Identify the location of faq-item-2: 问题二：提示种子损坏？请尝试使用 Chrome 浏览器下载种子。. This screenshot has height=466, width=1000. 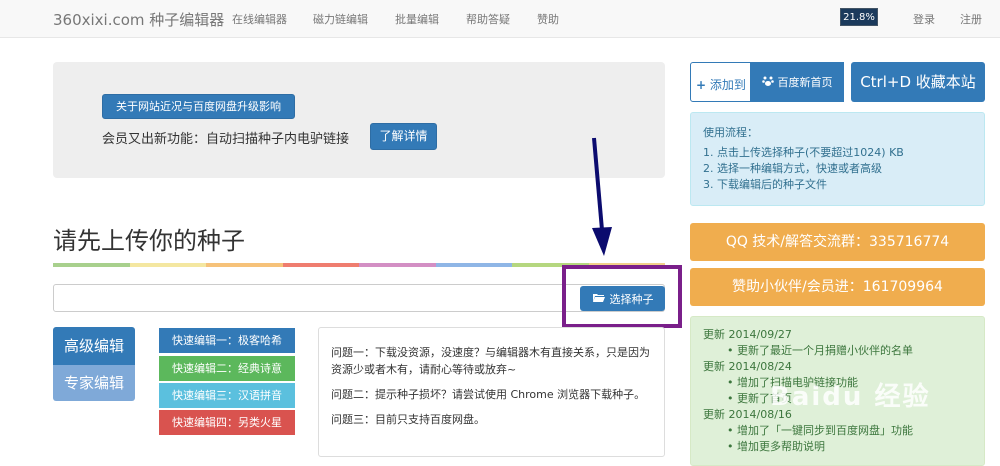
(488, 394).